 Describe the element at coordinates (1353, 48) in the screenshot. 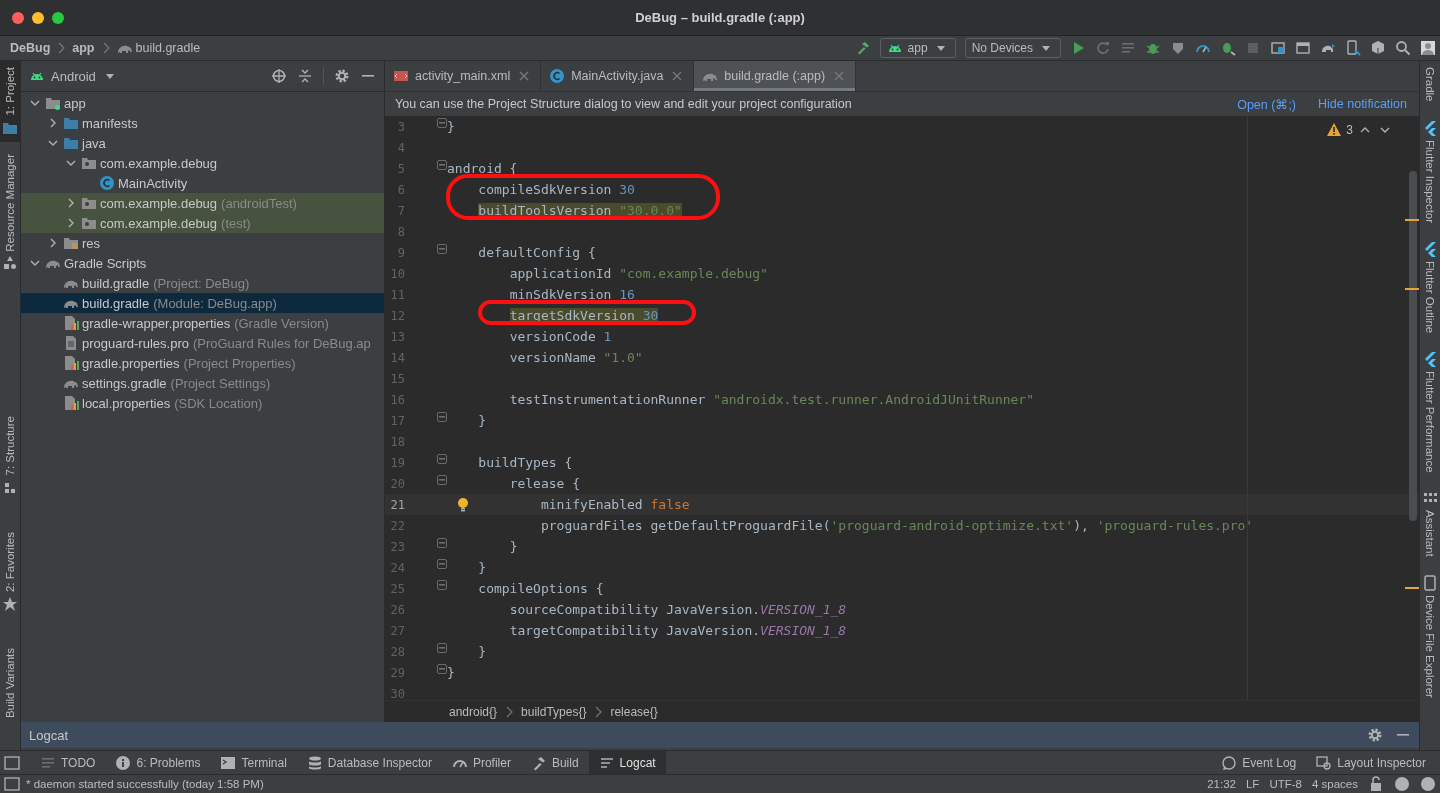

I see `phone-icon` at that location.